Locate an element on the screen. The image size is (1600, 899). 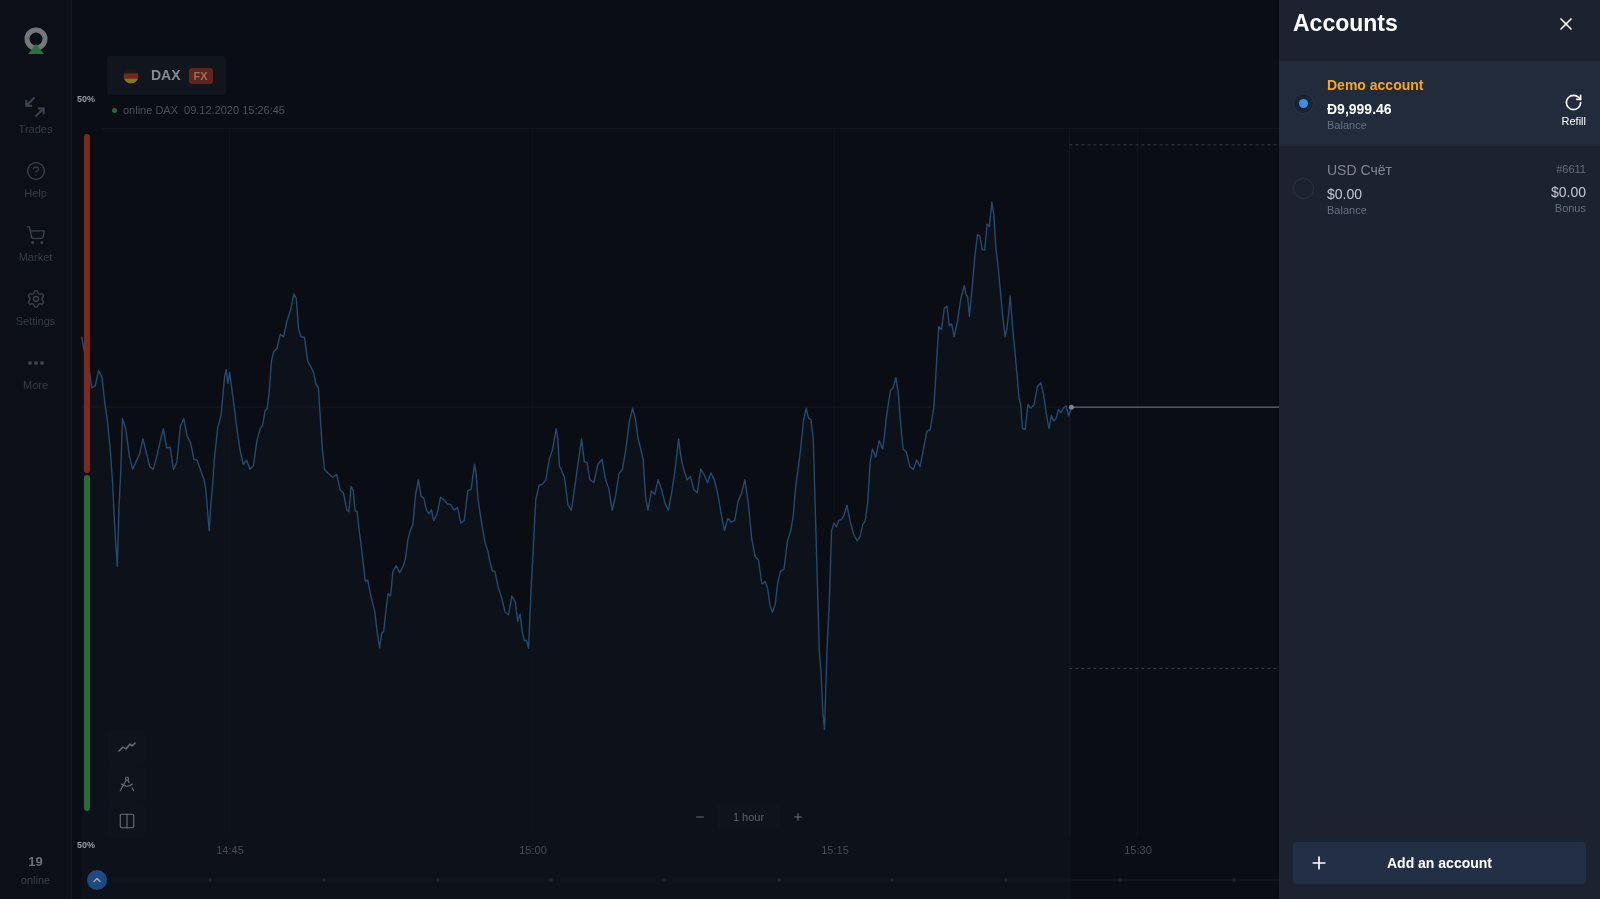
radio-icon is located at coordinates (1303, 103).